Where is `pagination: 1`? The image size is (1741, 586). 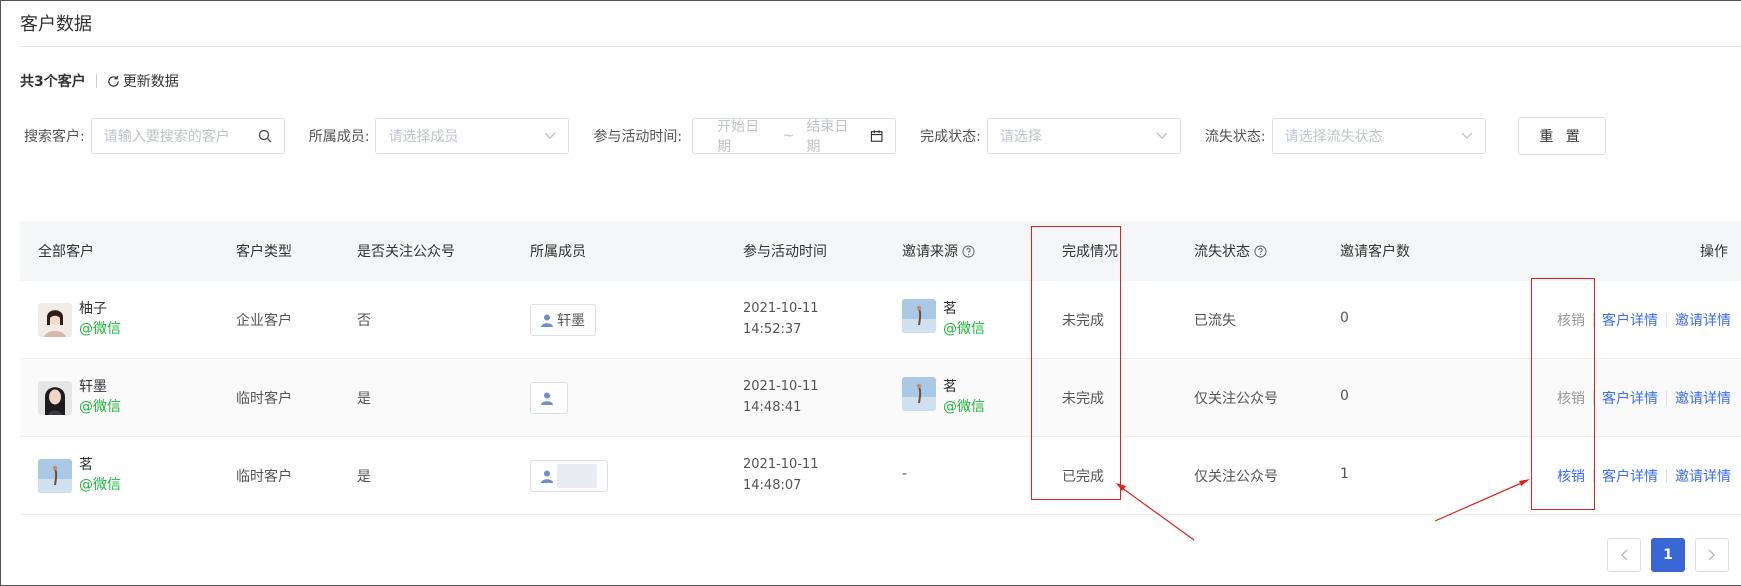
pagination: 1 is located at coordinates (1663, 555).